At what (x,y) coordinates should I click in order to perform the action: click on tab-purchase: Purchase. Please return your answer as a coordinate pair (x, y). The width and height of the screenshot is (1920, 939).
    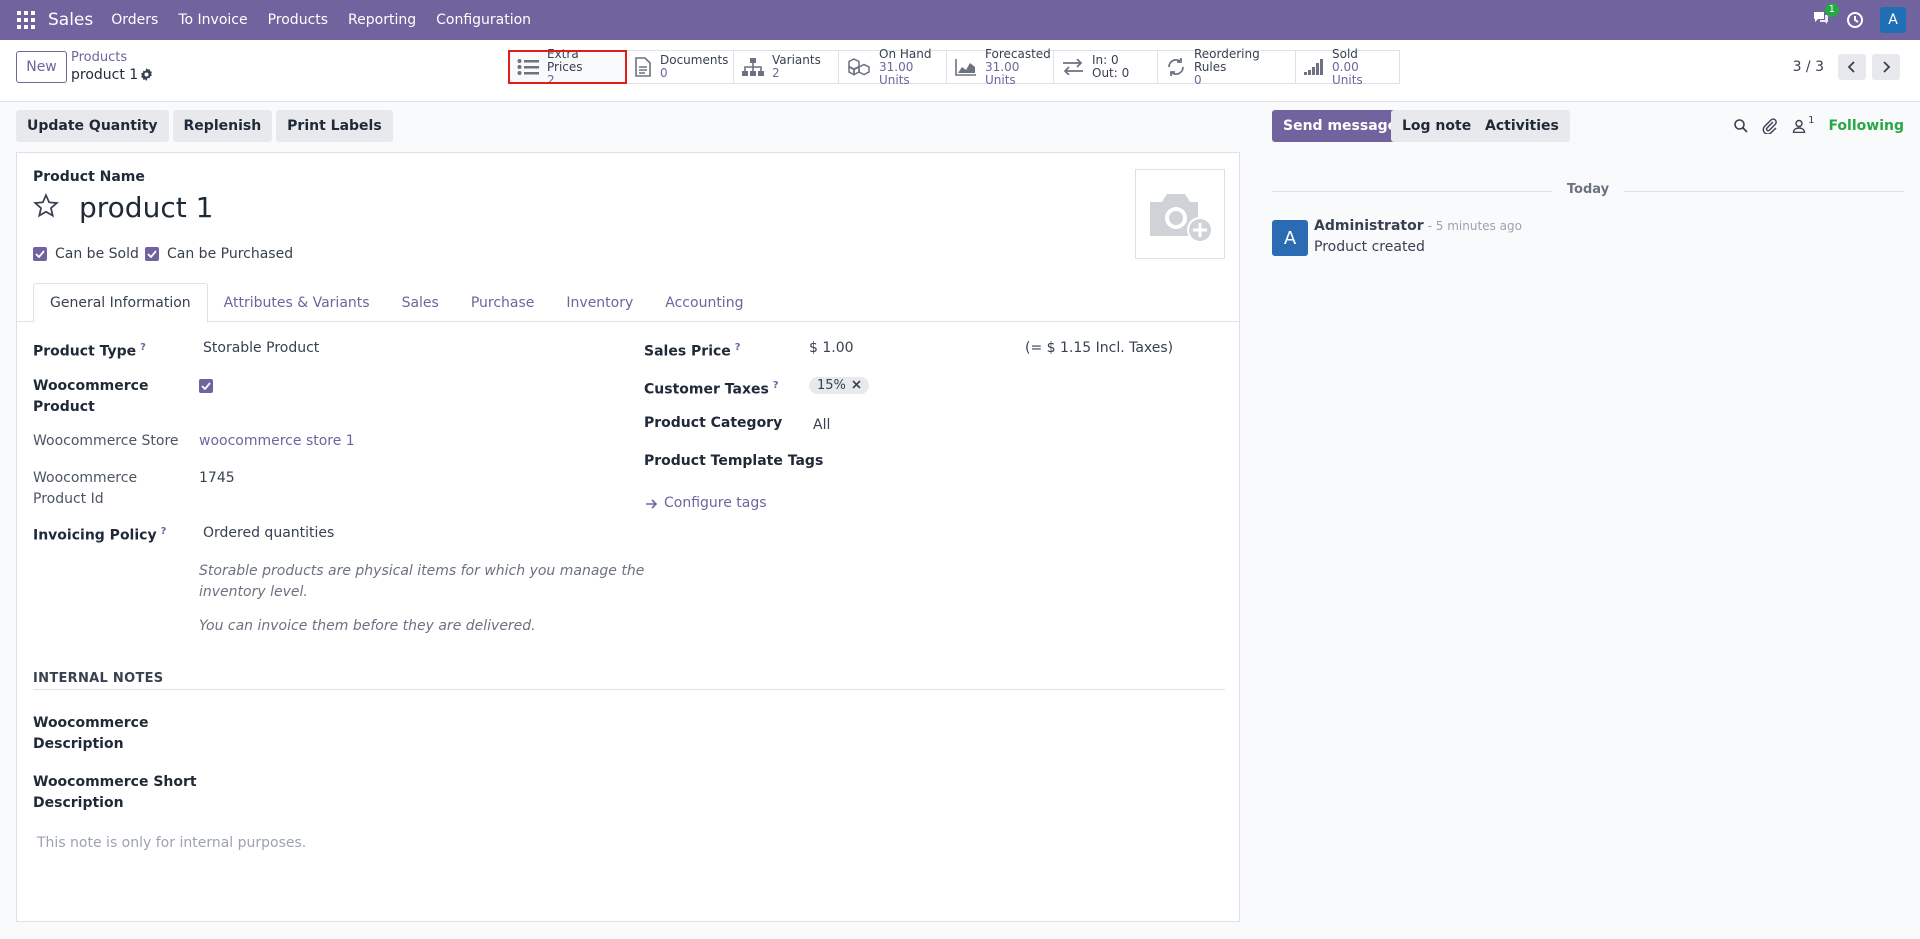
    Looking at the image, I should click on (503, 303).